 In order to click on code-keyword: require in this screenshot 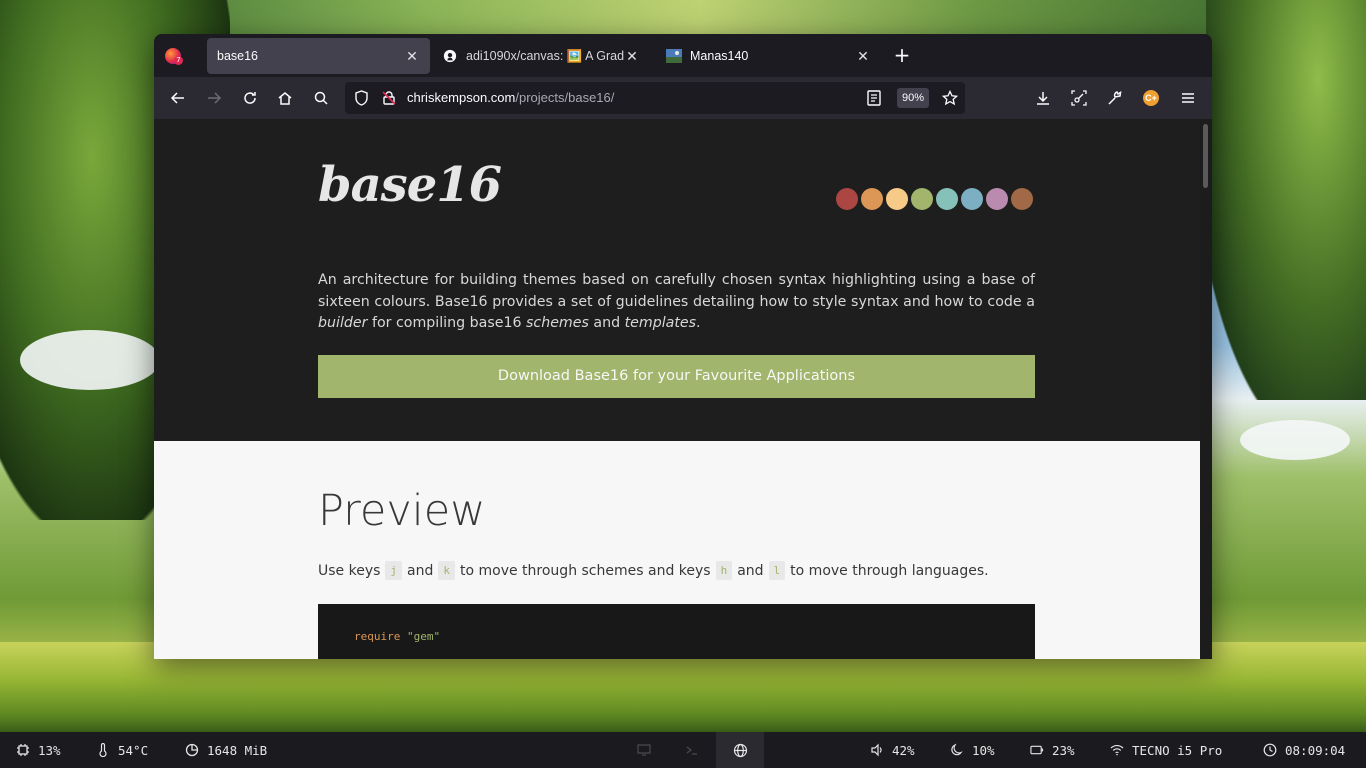, I will do `click(377, 636)`.